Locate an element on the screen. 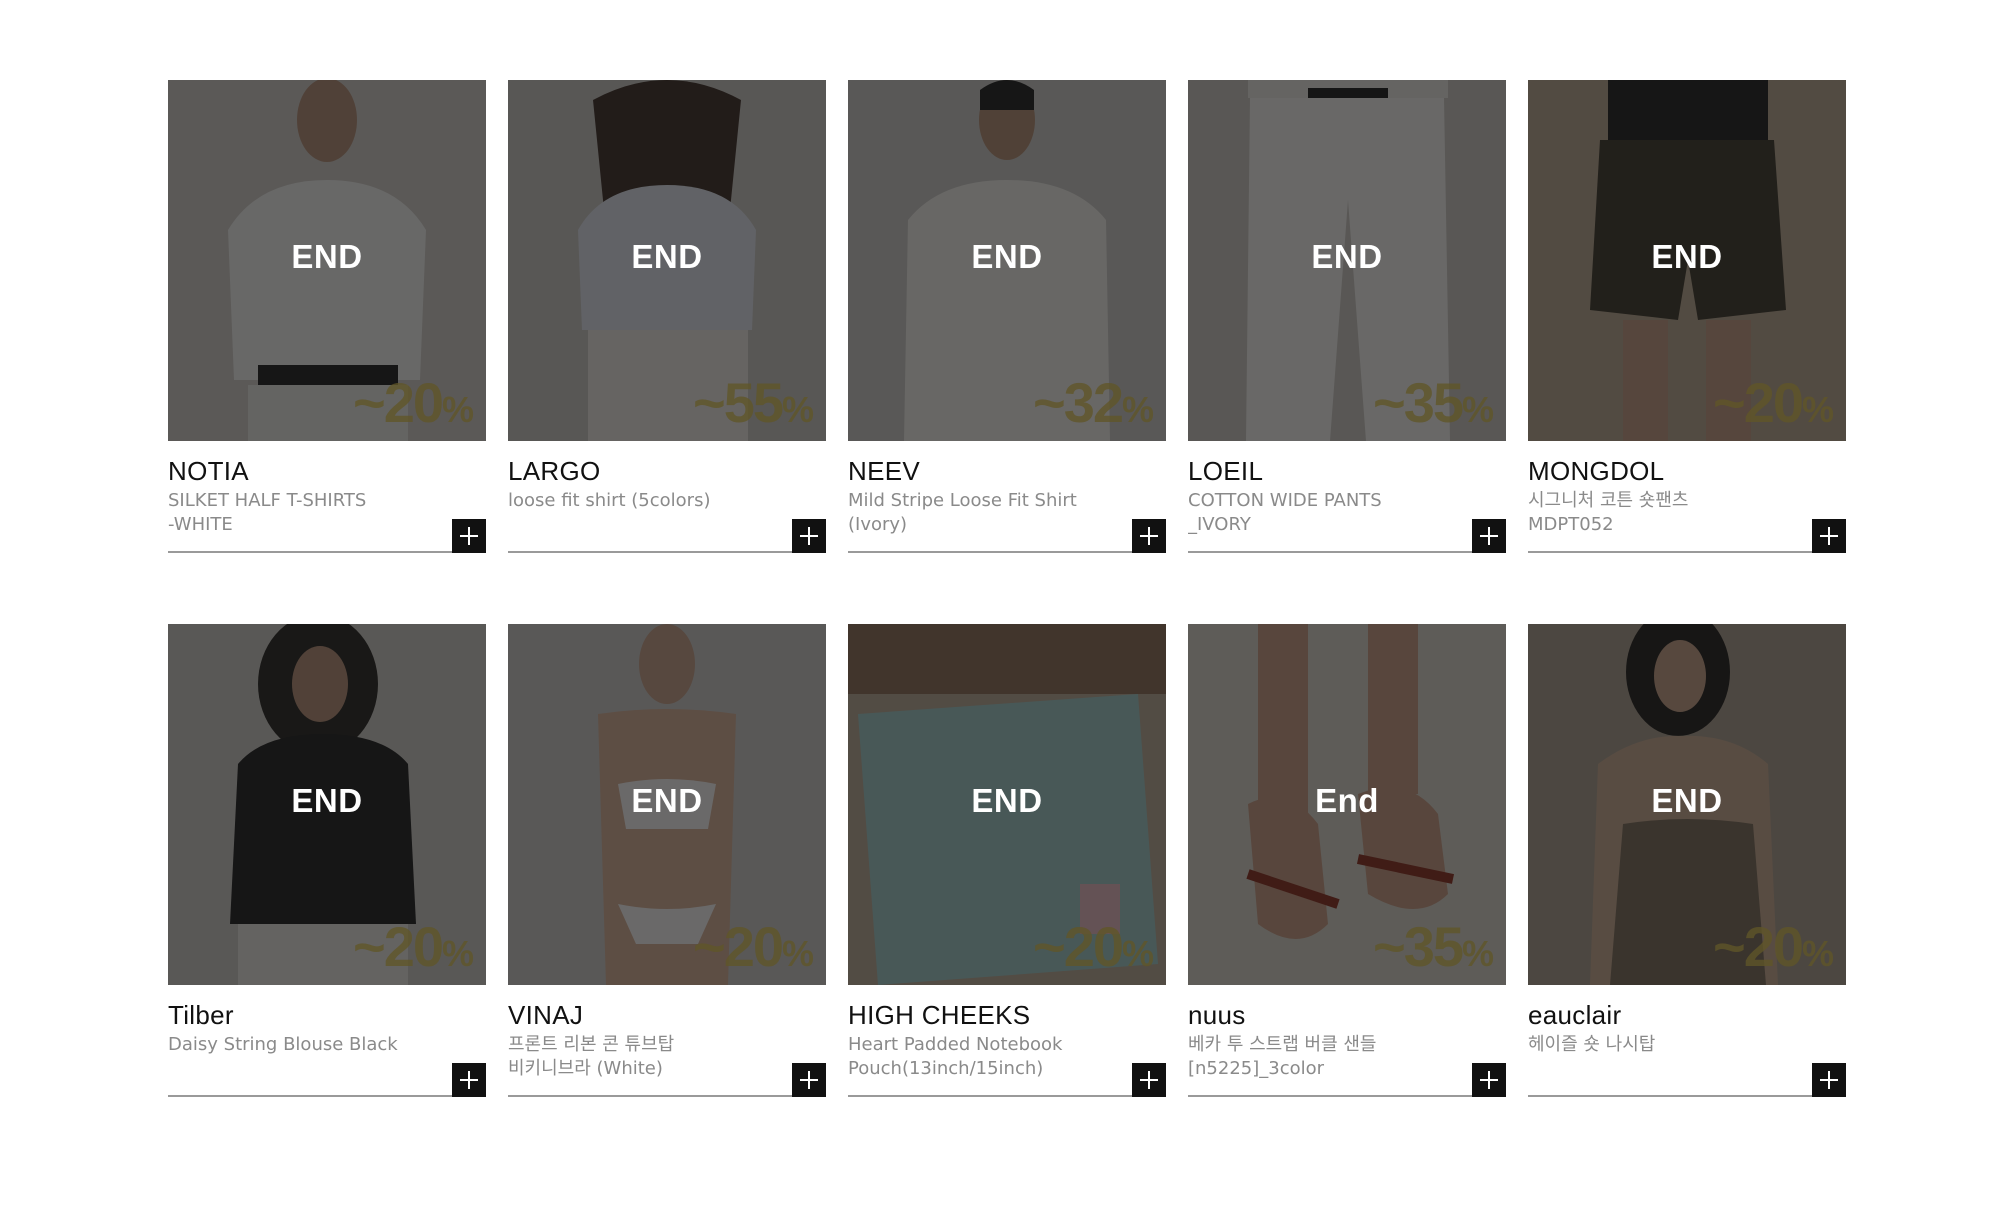 This screenshot has width=2000, height=1212. product-name: COTTON WIDE PANTS _IVORY is located at coordinates (1313, 513).